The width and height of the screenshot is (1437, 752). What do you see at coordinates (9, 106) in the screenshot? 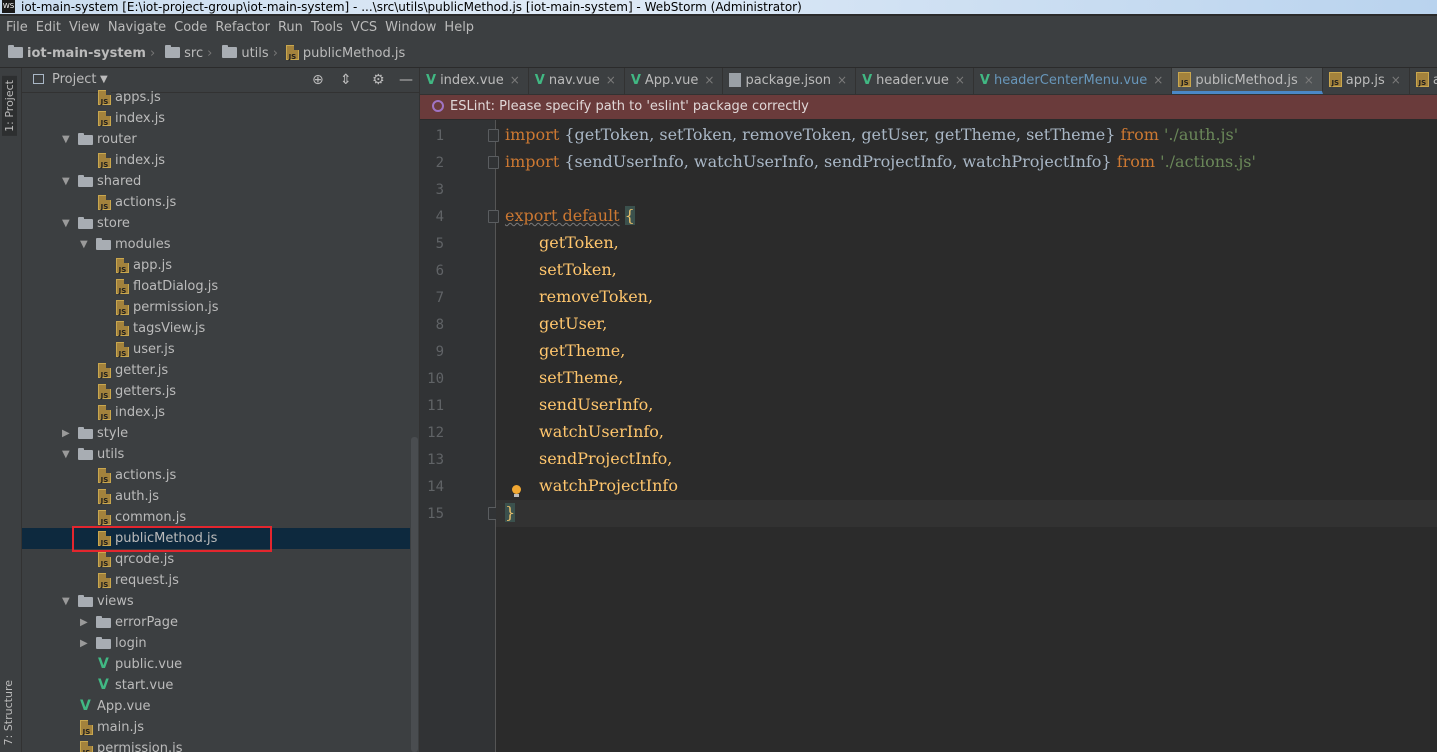
I see `tool-tab-project: 1: Project` at bounding box center [9, 106].